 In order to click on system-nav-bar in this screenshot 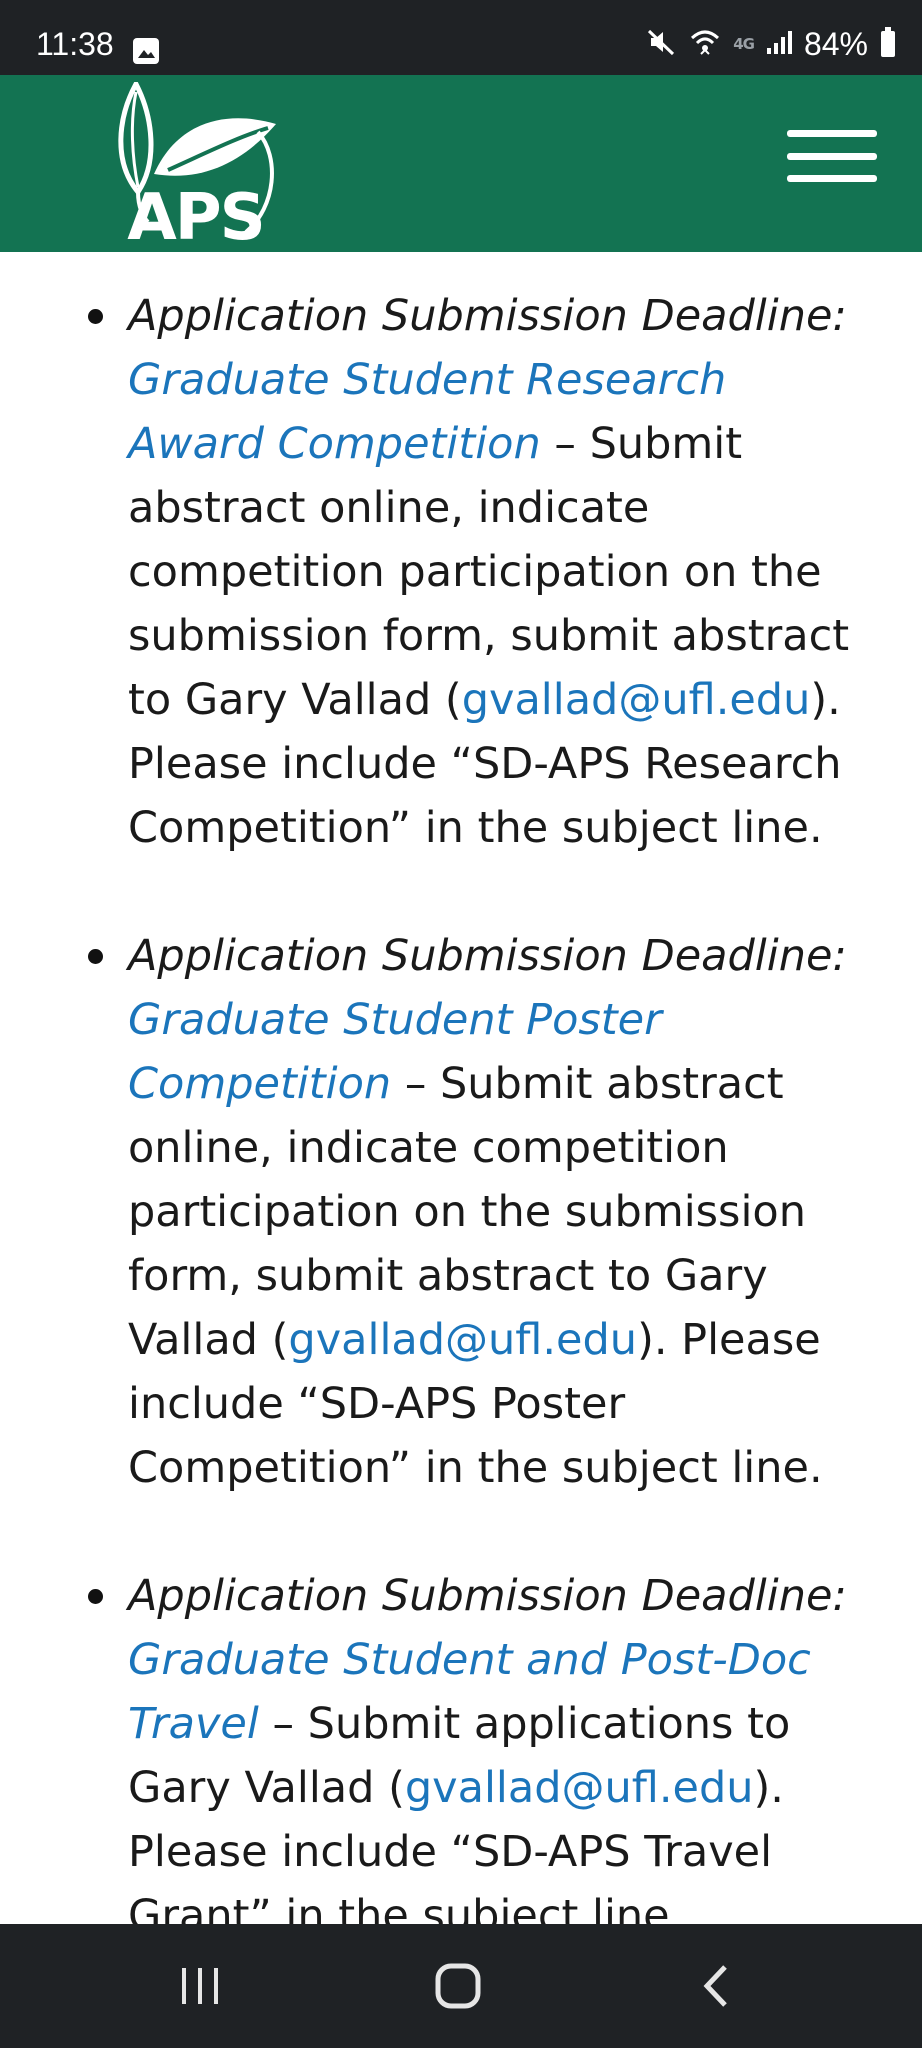, I will do `click(461, 1986)`.